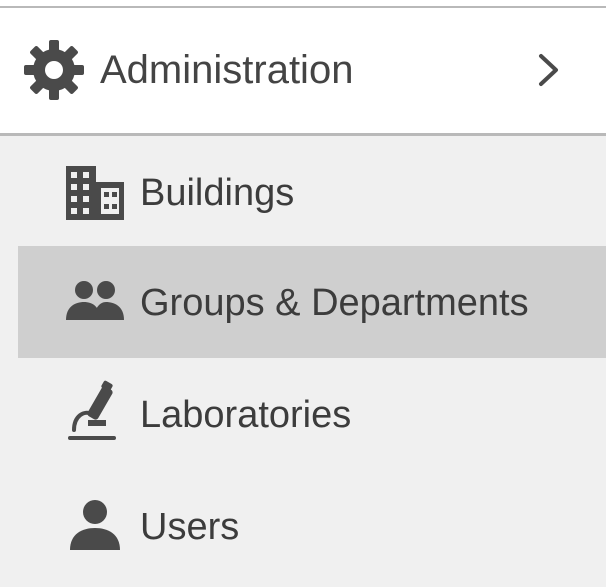 This screenshot has width=606, height=587. I want to click on administration-label: Administration, so click(227, 70).